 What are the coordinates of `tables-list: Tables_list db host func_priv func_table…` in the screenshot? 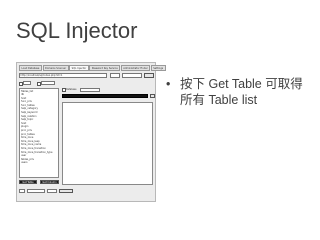 It's located at (39, 133).